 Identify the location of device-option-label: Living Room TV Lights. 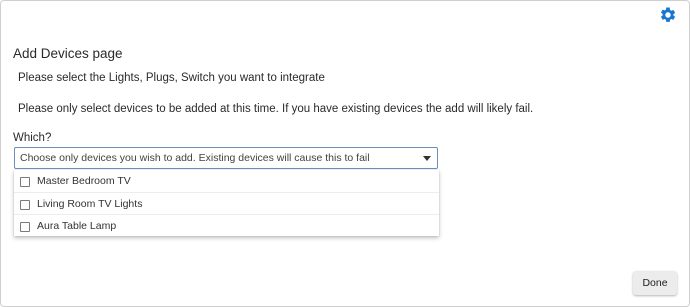
(90, 204).